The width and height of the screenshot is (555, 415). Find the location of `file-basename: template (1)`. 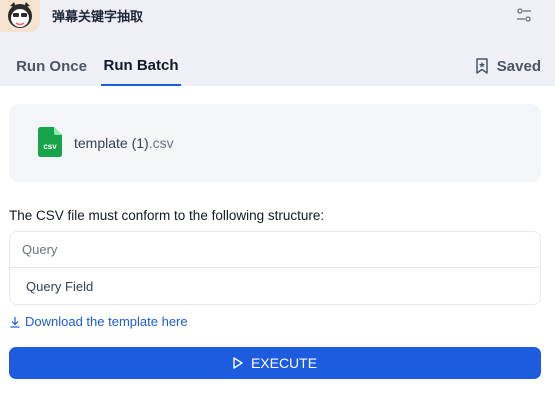

file-basename: template (1) is located at coordinates (111, 143).